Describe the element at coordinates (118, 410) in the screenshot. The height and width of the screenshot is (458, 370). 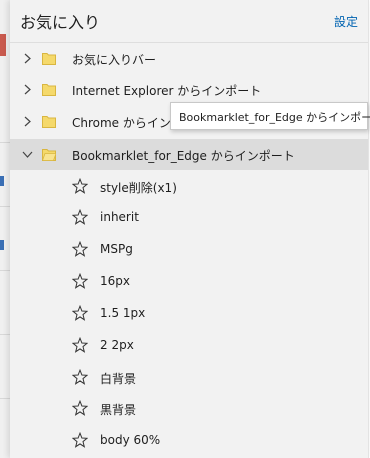
I see `bookmark-label: 黒背景` at that location.